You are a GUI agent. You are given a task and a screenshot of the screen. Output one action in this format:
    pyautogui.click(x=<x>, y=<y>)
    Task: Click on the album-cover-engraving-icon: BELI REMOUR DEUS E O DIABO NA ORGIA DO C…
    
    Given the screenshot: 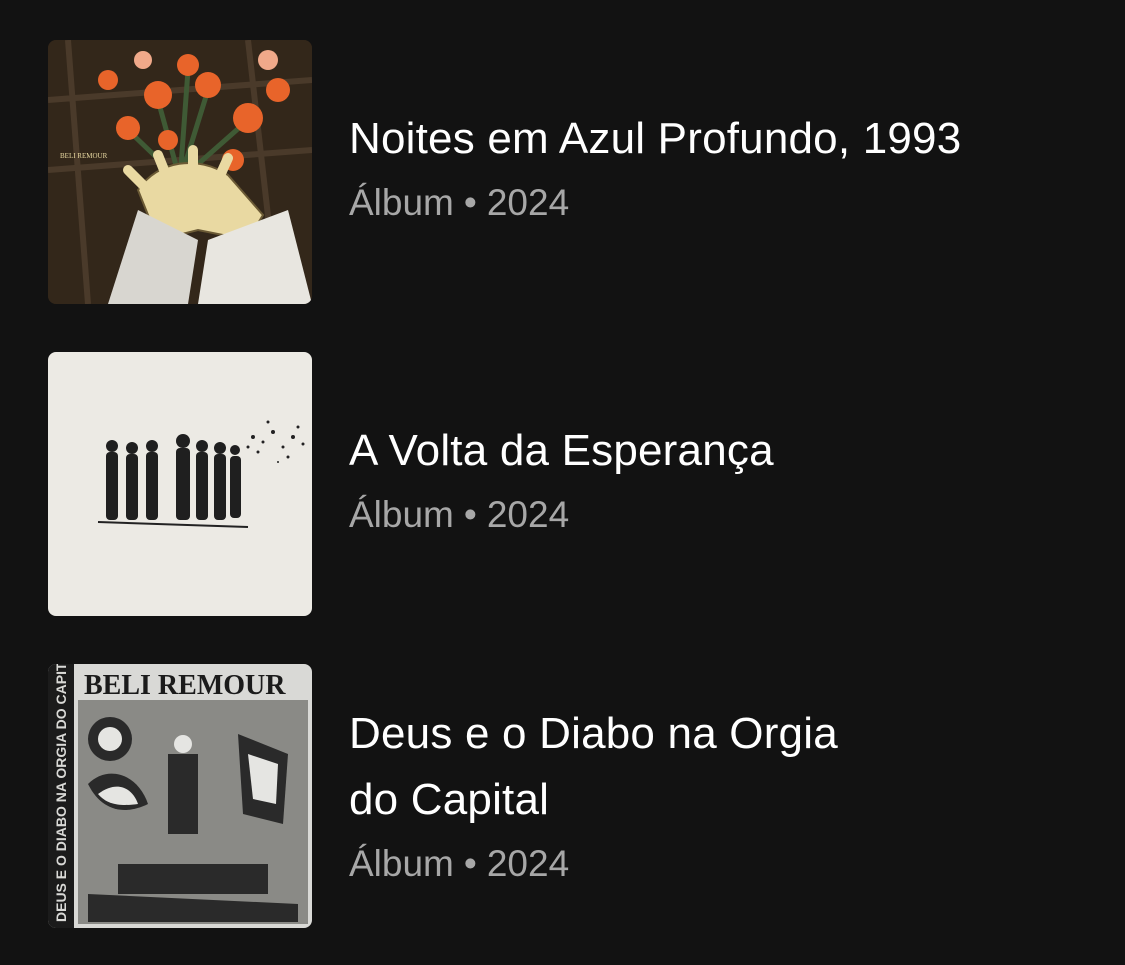 What is the action you would take?
    pyautogui.click(x=180, y=796)
    